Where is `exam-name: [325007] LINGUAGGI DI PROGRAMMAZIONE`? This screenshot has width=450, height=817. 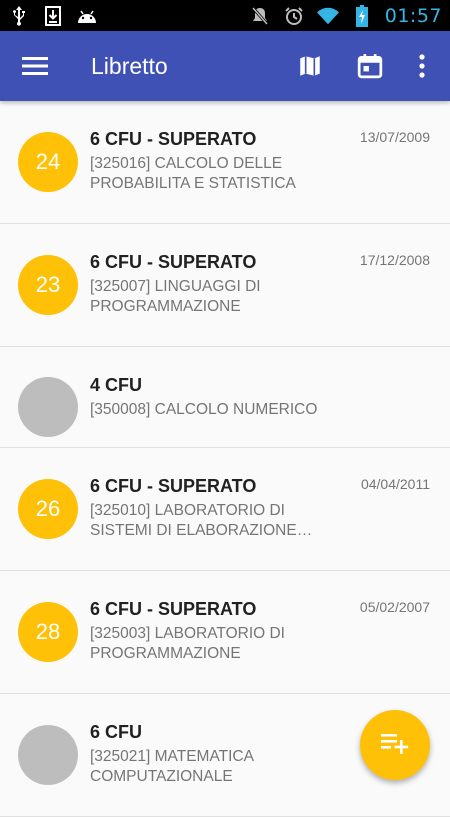
exam-name: [325007] LINGUAGGI DI PROGRAMMAZIONE is located at coordinates (175, 296).